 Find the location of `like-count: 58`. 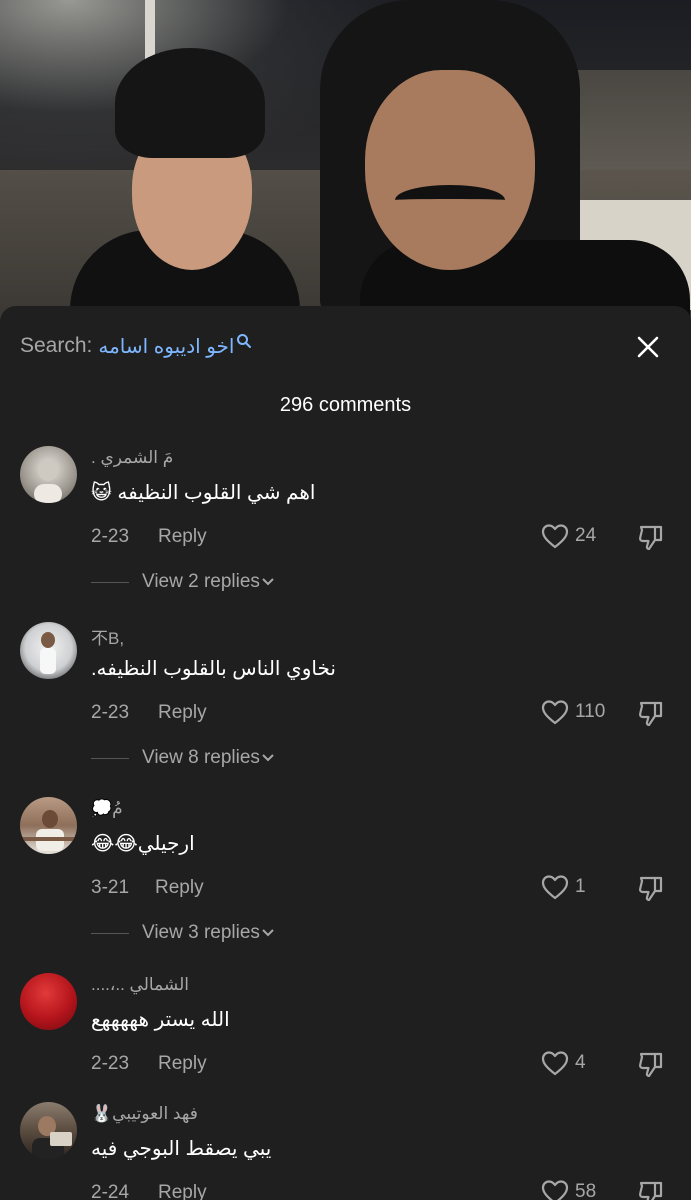

like-count: 58 is located at coordinates (586, 1190).